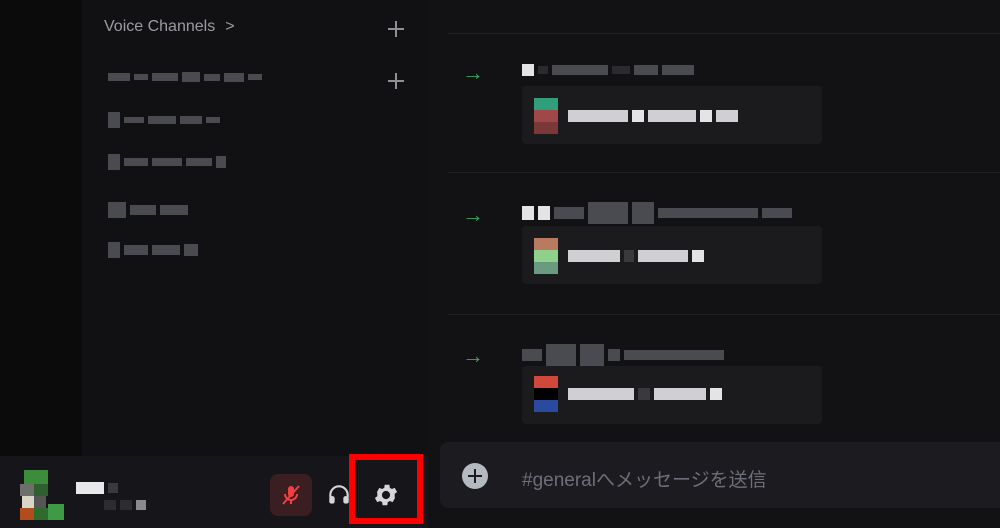 The image size is (1000, 528). What do you see at coordinates (230, 26) in the screenshot?
I see `chevron-right-icon: >` at bounding box center [230, 26].